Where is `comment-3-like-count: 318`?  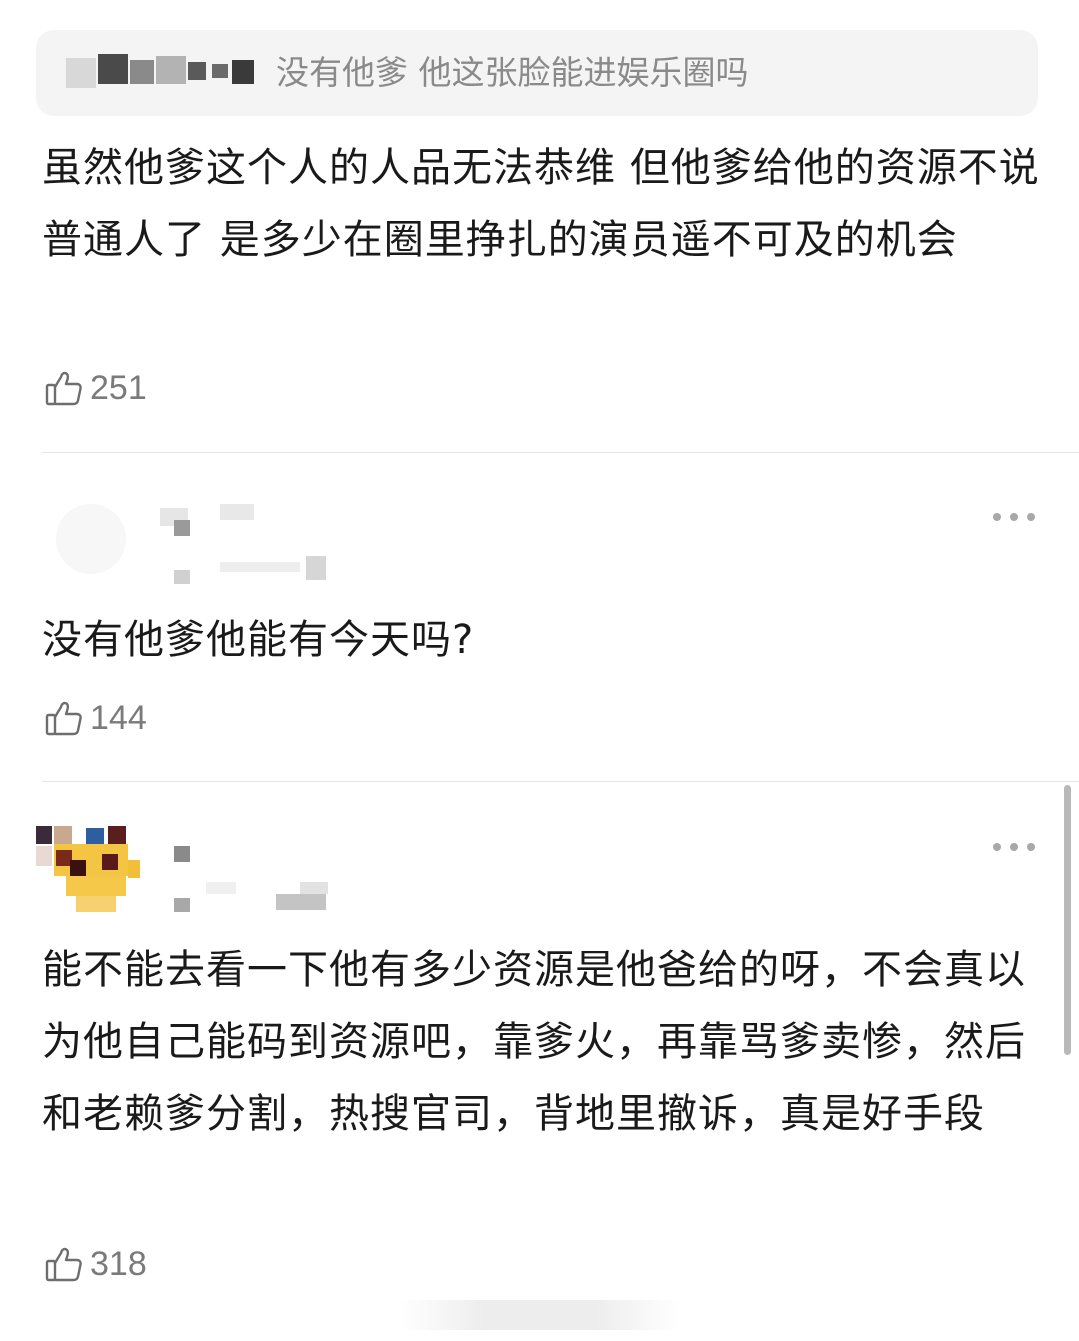 comment-3-like-count: 318 is located at coordinates (118, 1263).